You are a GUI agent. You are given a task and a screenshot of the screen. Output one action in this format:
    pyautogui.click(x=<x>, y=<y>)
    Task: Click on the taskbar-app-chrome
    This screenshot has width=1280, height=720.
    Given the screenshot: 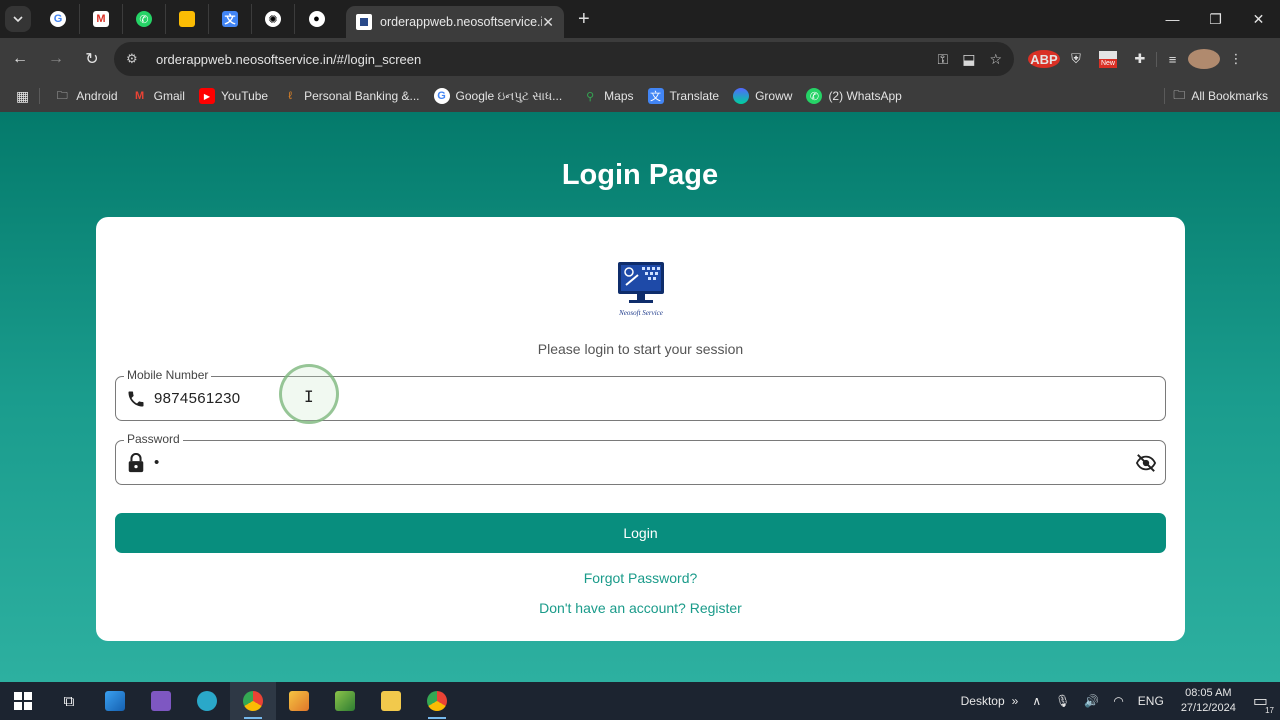 What is the action you would take?
    pyautogui.click(x=253, y=701)
    